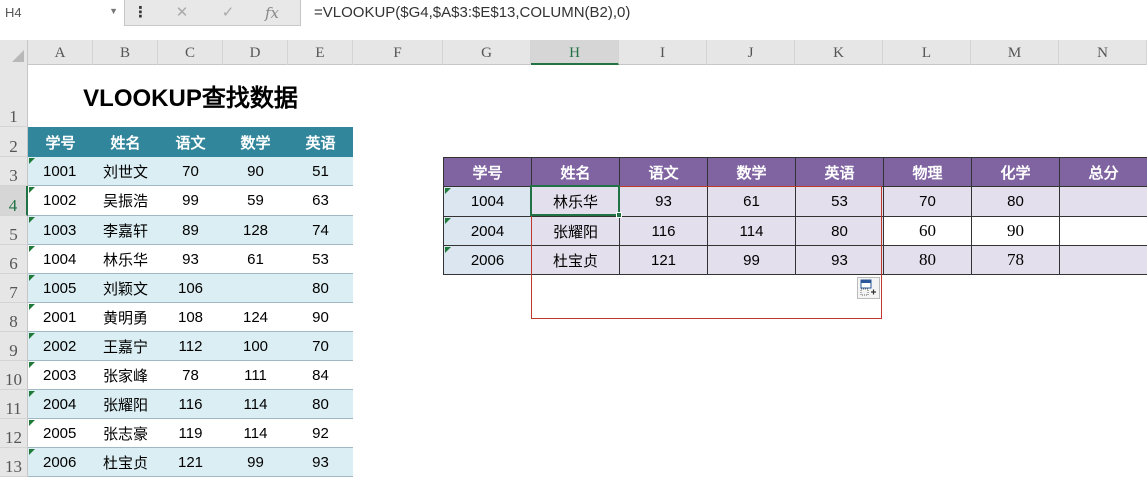  I want to click on column-header-l: L, so click(927, 52).